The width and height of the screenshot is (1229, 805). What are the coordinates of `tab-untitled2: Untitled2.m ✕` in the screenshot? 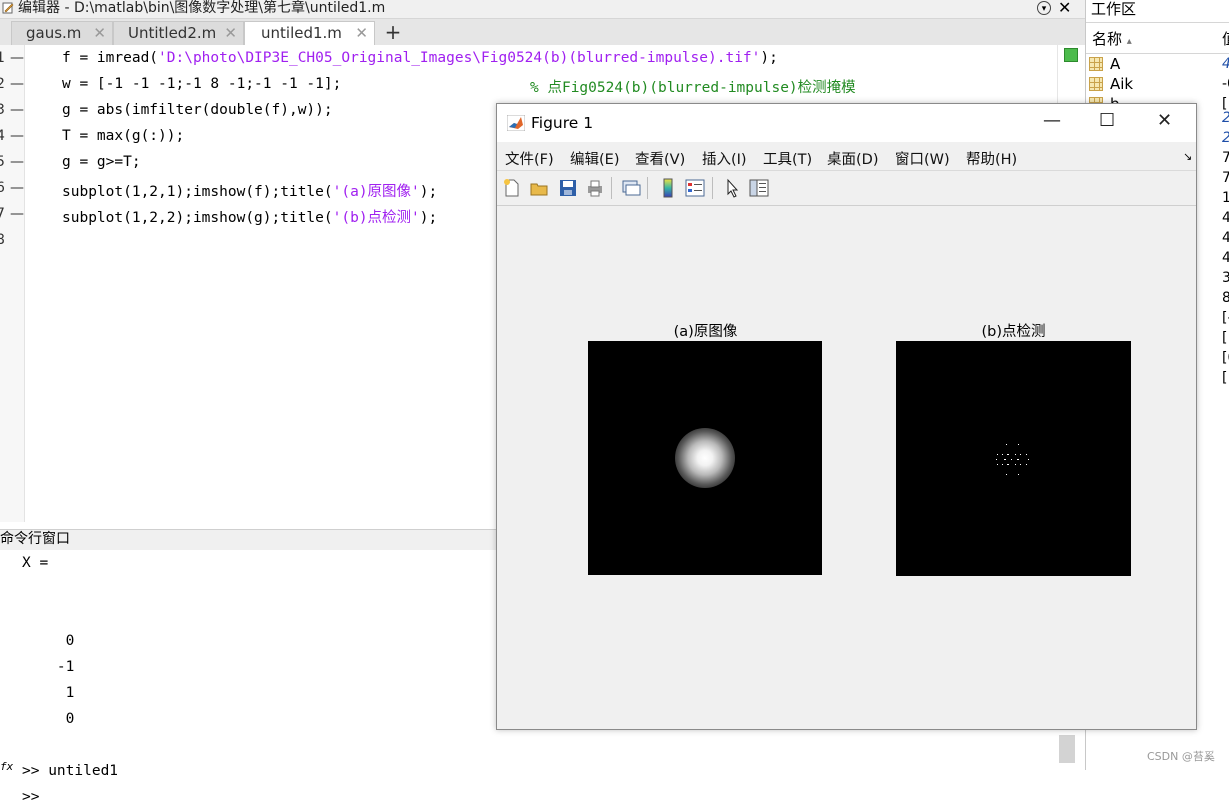 It's located at (178, 33).